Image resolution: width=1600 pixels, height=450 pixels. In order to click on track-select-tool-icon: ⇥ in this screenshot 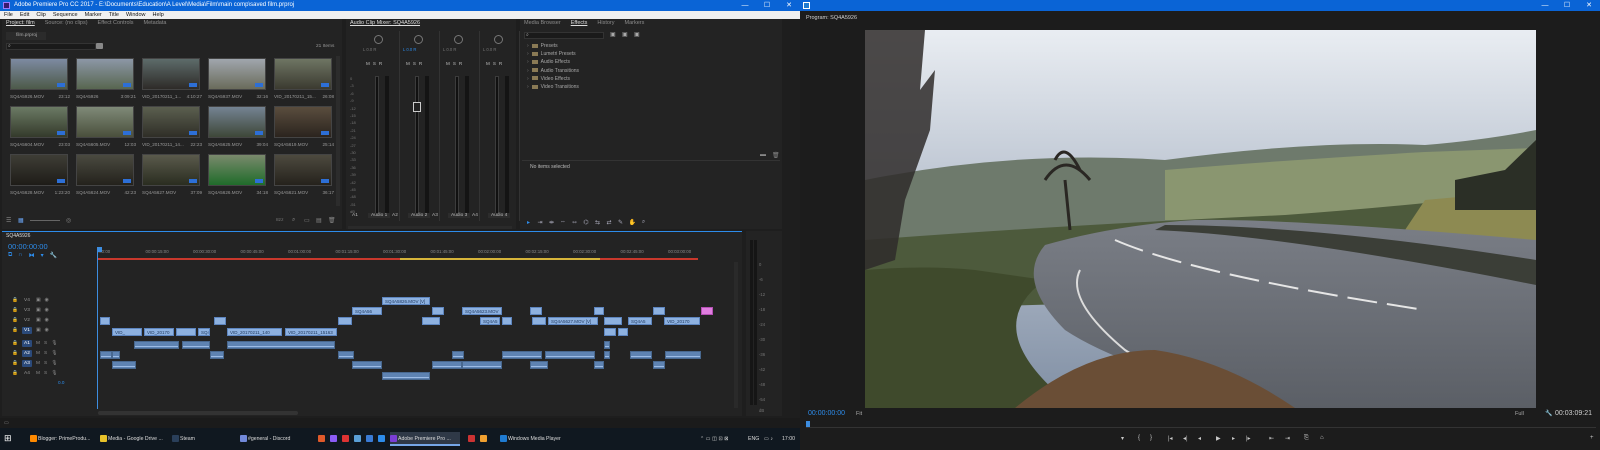, I will do `click(540, 222)`.